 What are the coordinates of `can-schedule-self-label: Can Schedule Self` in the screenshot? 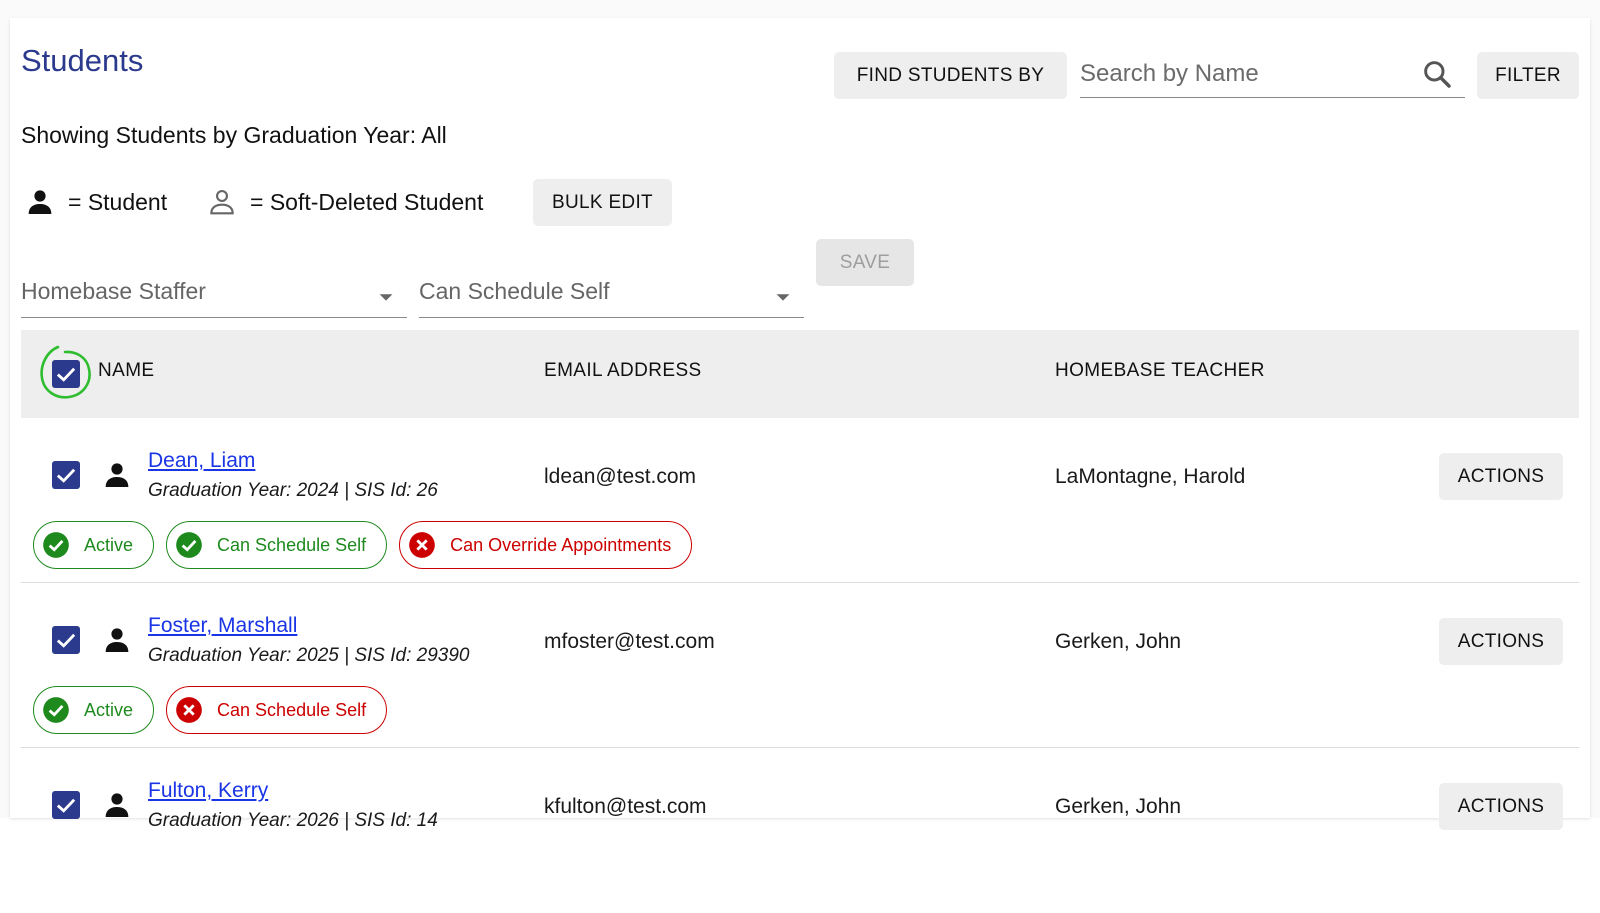 It's located at (514, 291).